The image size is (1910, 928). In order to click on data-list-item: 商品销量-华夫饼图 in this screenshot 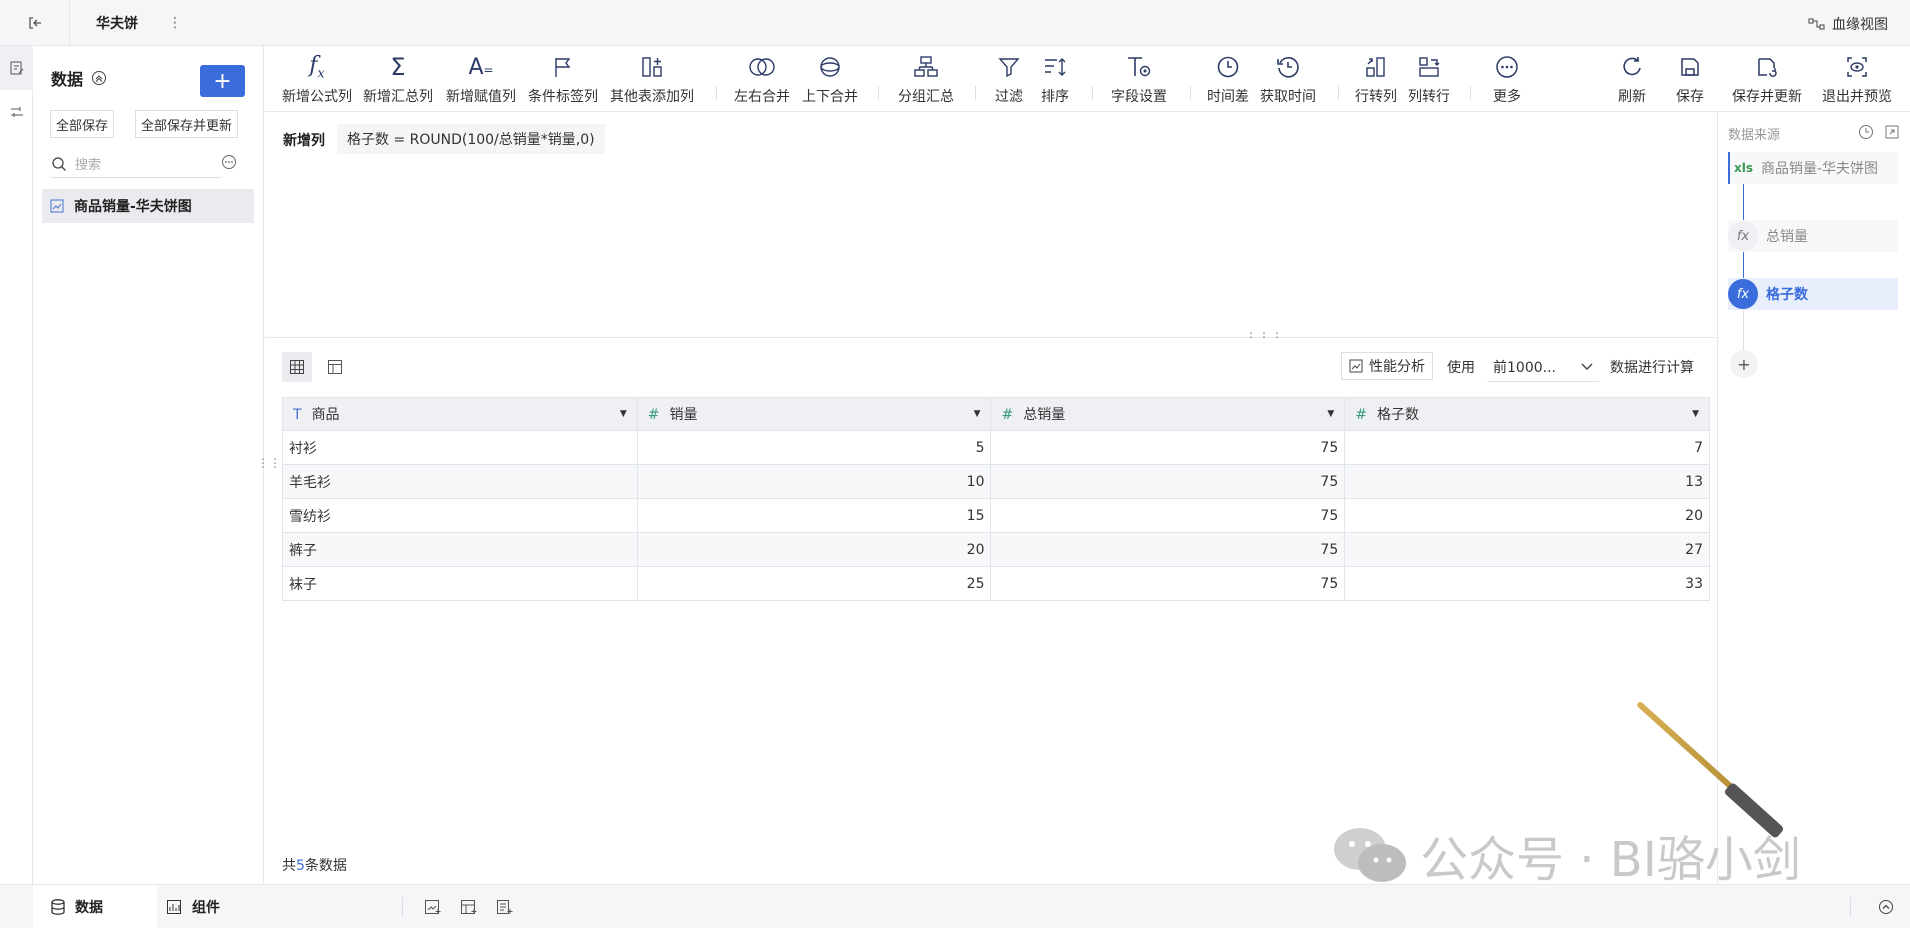, I will do `click(148, 206)`.